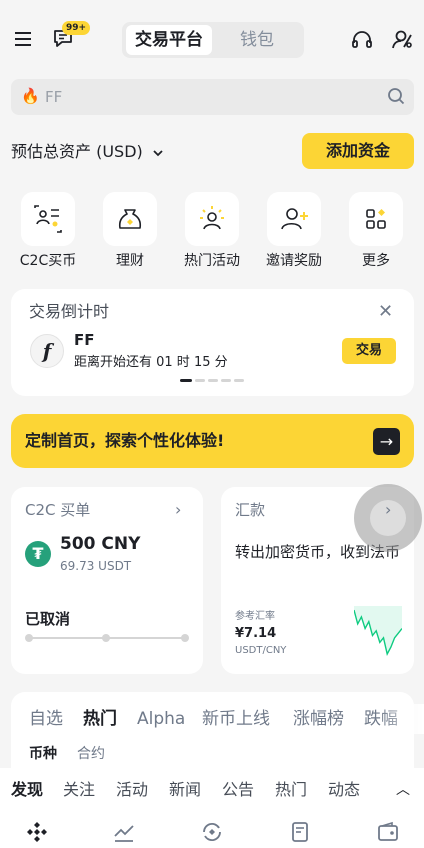  What do you see at coordinates (91, 754) in the screenshot?
I see `subtab-futures: 合约` at bounding box center [91, 754].